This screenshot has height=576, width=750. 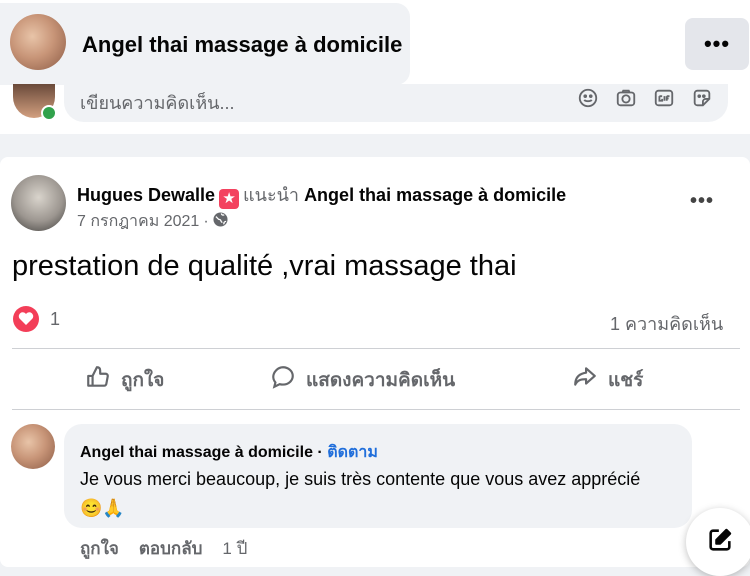 I want to click on reaction-count: 1, so click(x=55, y=319).